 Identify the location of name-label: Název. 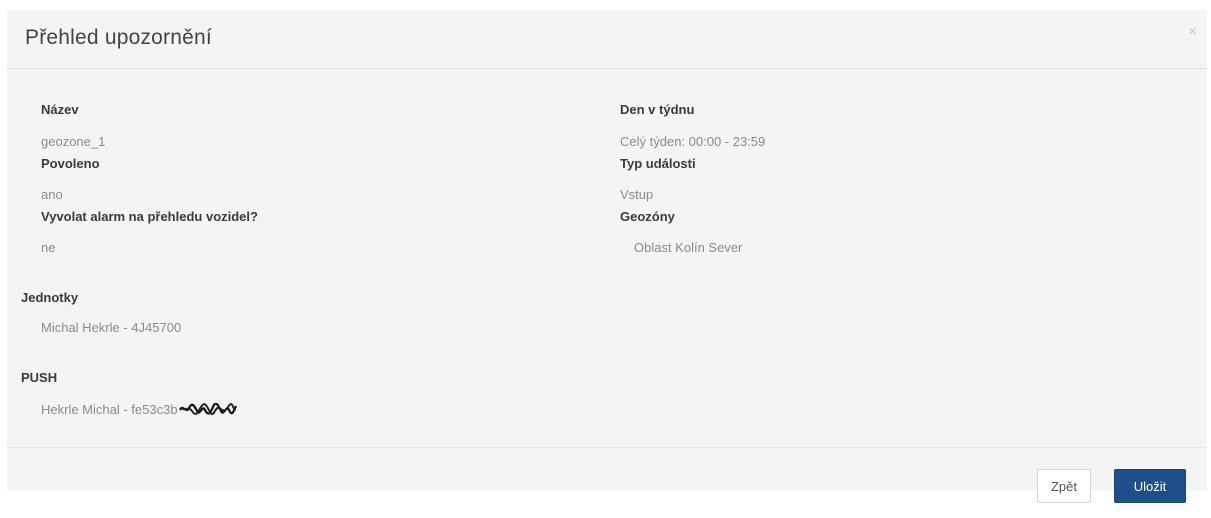
(60, 109).